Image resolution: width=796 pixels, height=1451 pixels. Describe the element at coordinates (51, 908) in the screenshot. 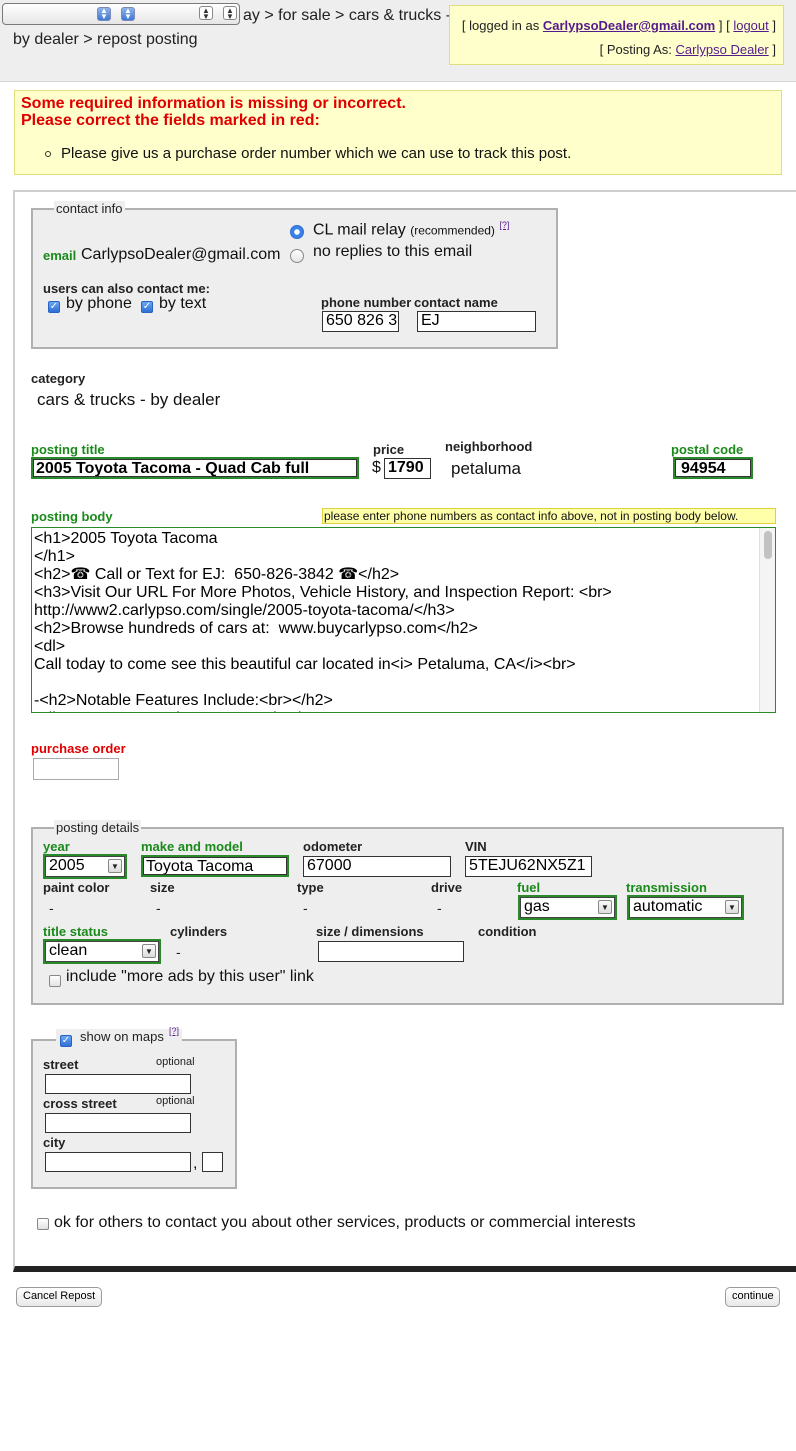

I see `paint-color-select: -` at that location.